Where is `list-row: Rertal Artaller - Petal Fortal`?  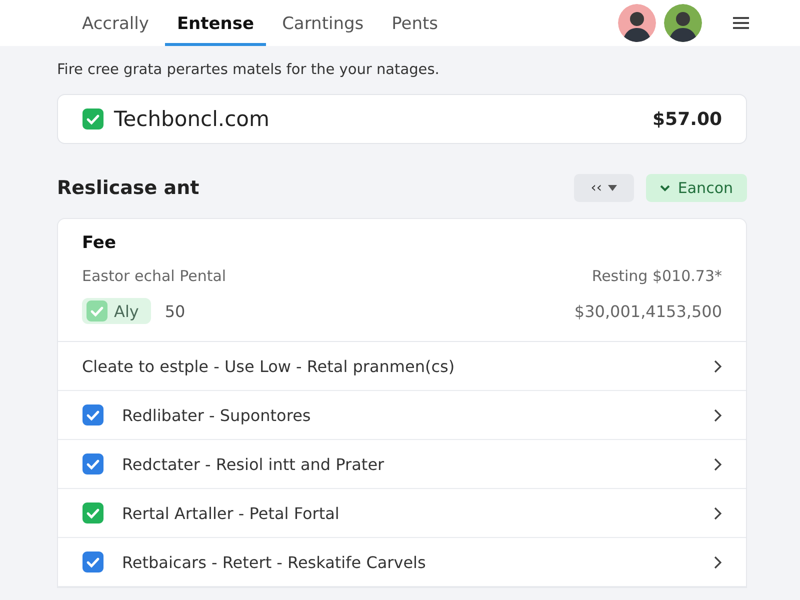 list-row: Rertal Artaller - Petal Fortal is located at coordinates (402, 513).